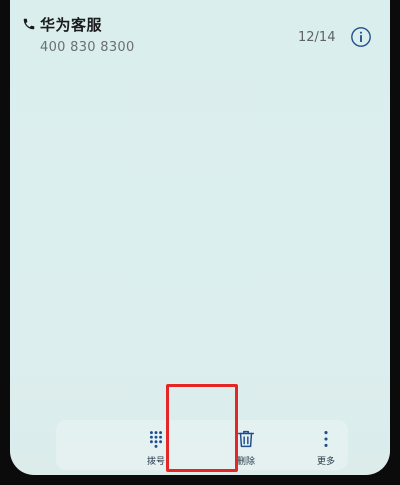  What do you see at coordinates (200, 35) in the screenshot?
I see `contact-header: 华为客服 400 830 8300 12/14` at bounding box center [200, 35].